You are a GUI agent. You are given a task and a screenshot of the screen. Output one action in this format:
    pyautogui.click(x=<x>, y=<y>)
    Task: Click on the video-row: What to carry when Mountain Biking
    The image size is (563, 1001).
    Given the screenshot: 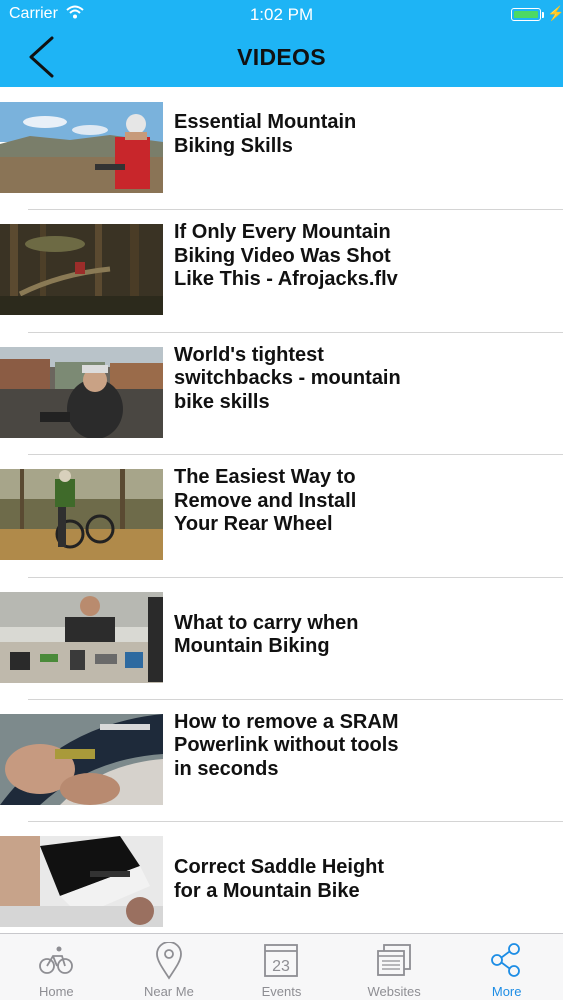 What is the action you would take?
    pyautogui.click(x=281, y=639)
    